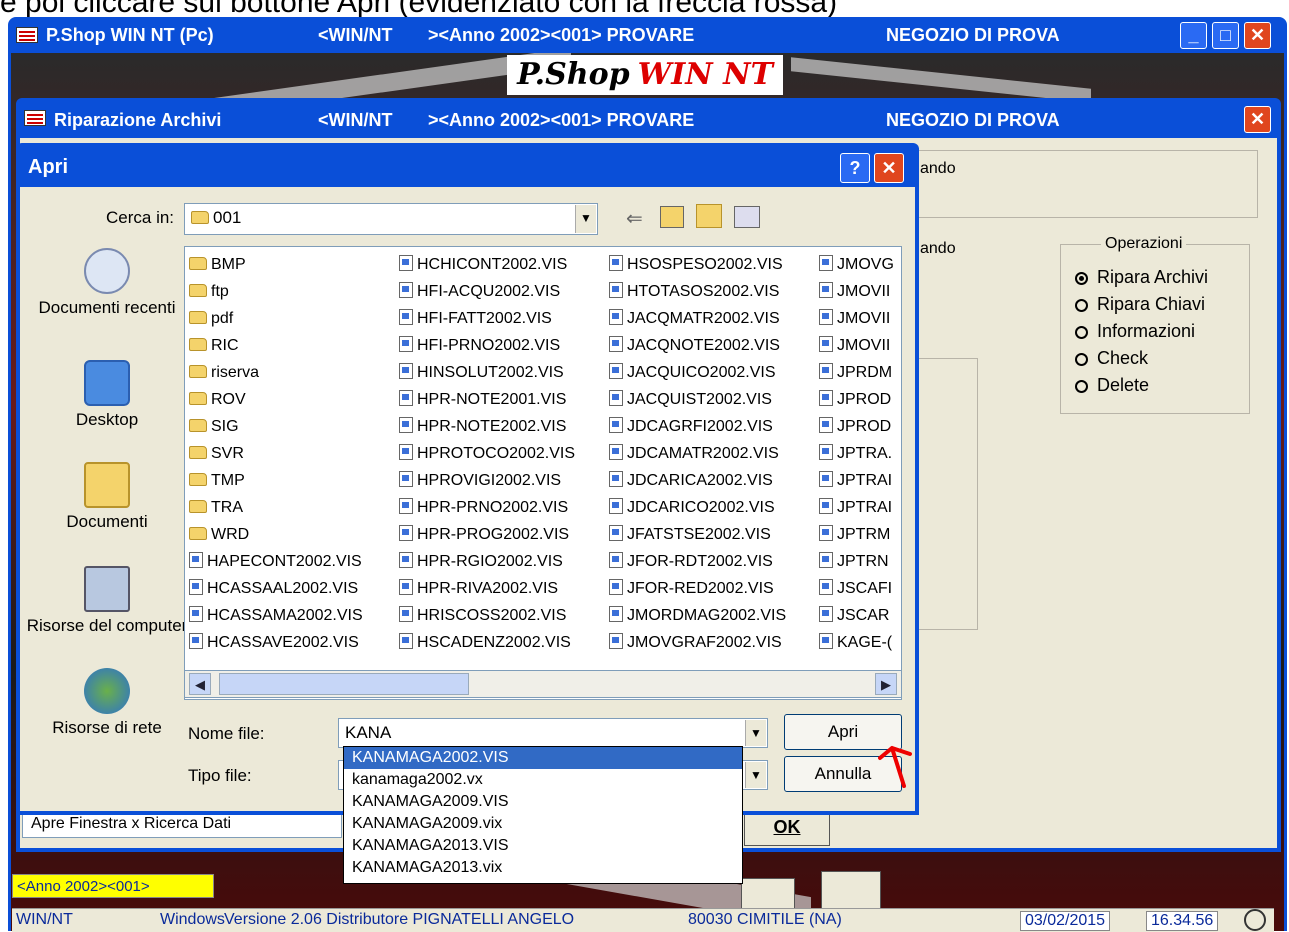  What do you see at coordinates (502, 372) in the screenshot?
I see `file-list-item: HINSOLUT2002.VIS` at bounding box center [502, 372].